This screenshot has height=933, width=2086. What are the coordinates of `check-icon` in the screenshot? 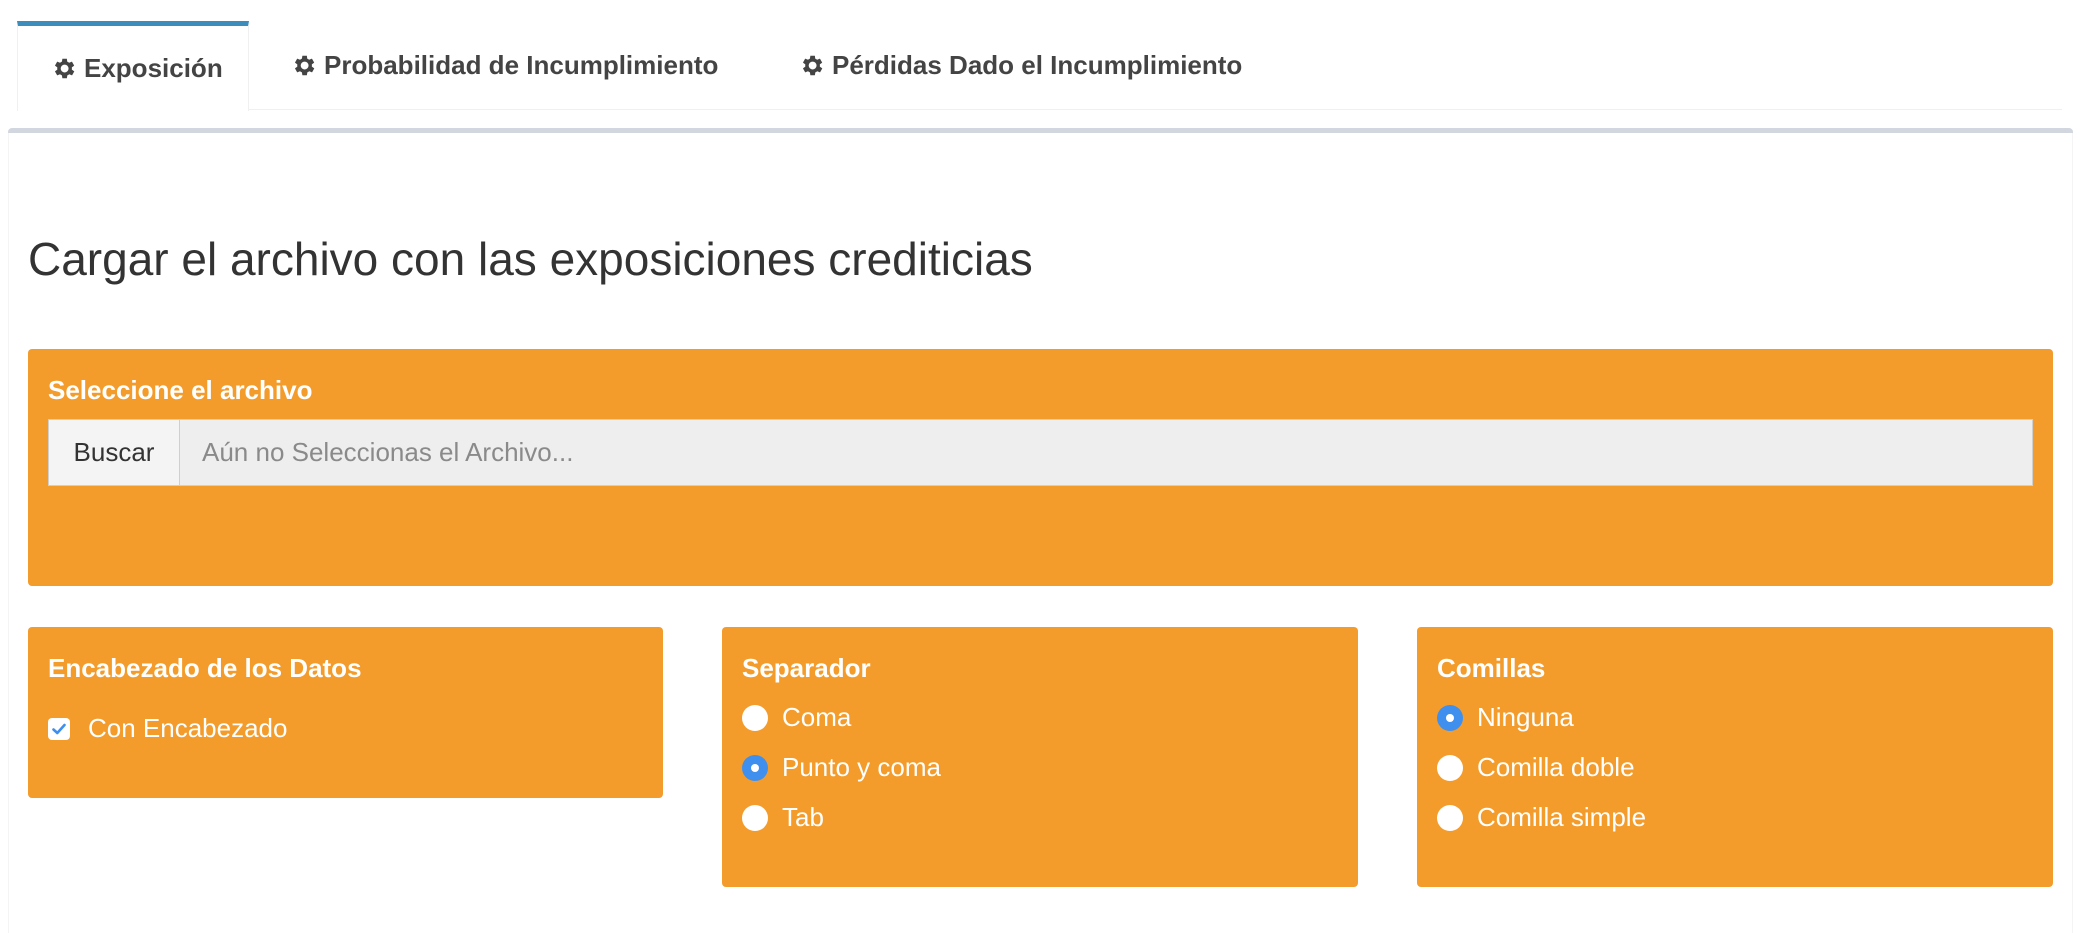 It's located at (59, 728).